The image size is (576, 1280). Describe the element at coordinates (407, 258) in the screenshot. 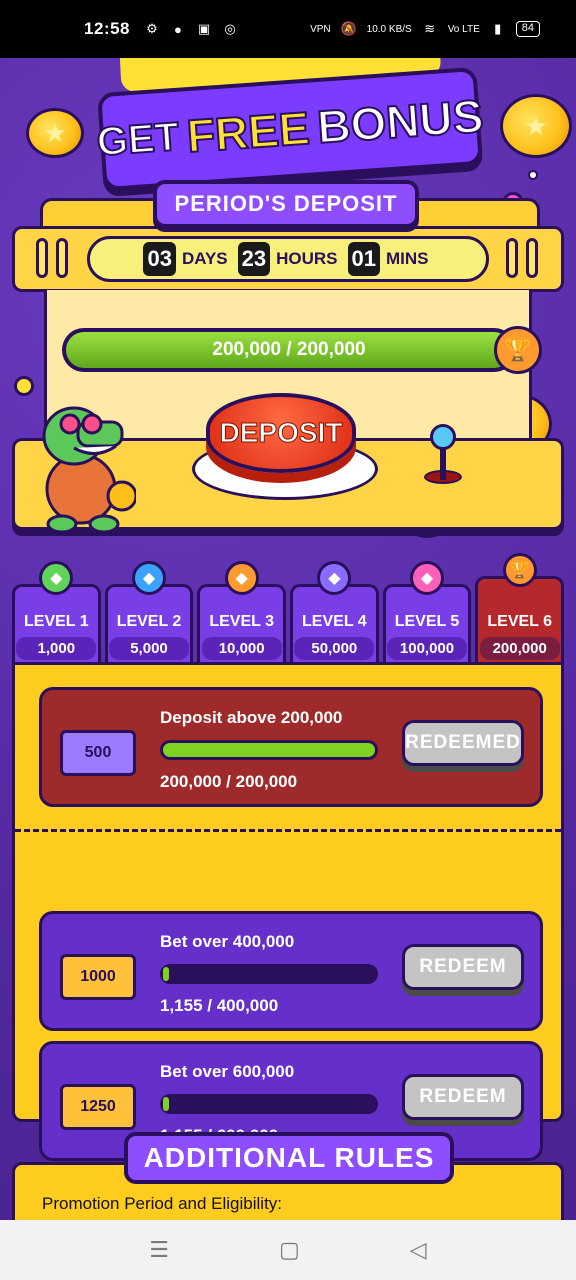

I see `timer-mins-label: MINS` at that location.